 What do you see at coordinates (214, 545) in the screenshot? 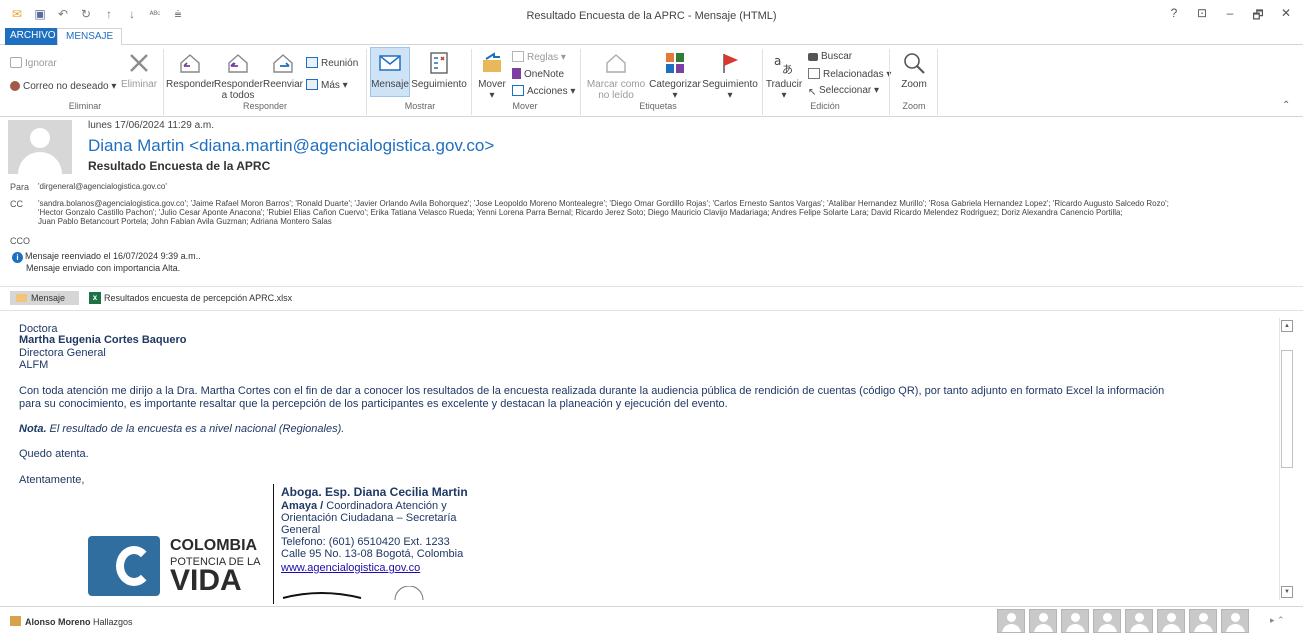
I see `logo-text: COLOMBIA` at bounding box center [214, 545].